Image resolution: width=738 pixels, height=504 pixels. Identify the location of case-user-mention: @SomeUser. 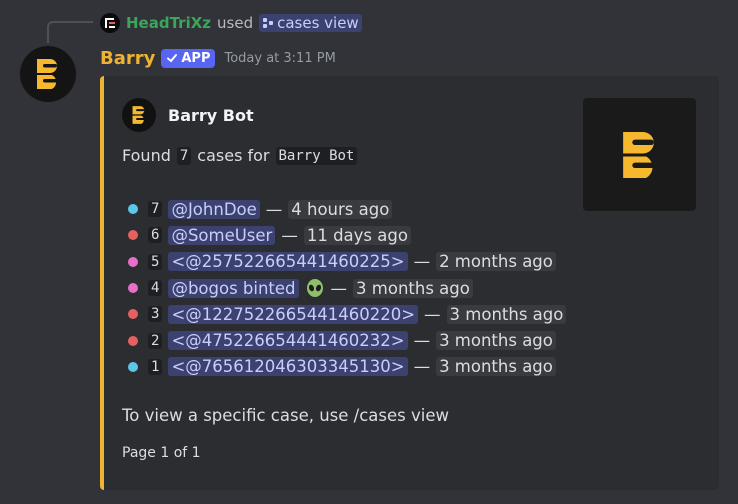
(222, 235).